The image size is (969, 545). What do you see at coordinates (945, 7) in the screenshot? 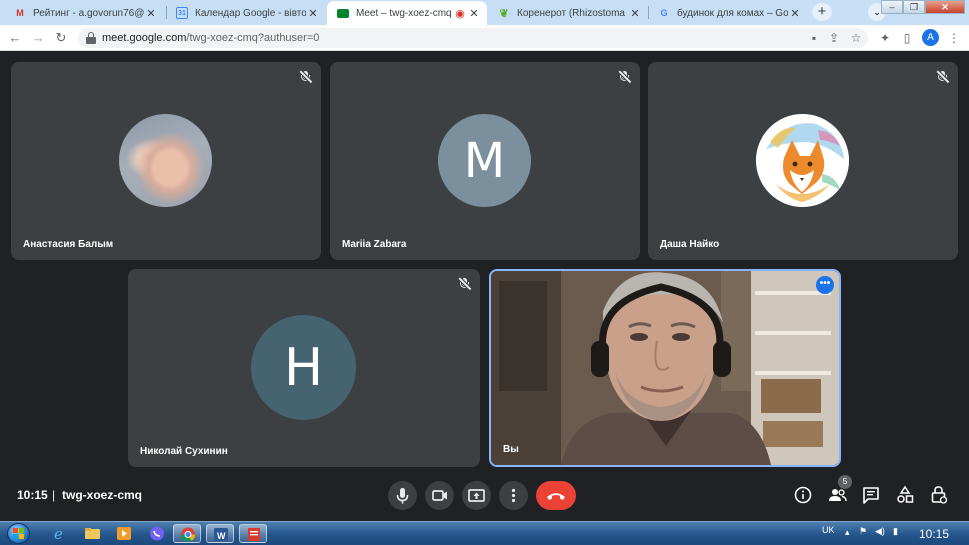
I see `window-close-button: ✕` at bounding box center [945, 7].